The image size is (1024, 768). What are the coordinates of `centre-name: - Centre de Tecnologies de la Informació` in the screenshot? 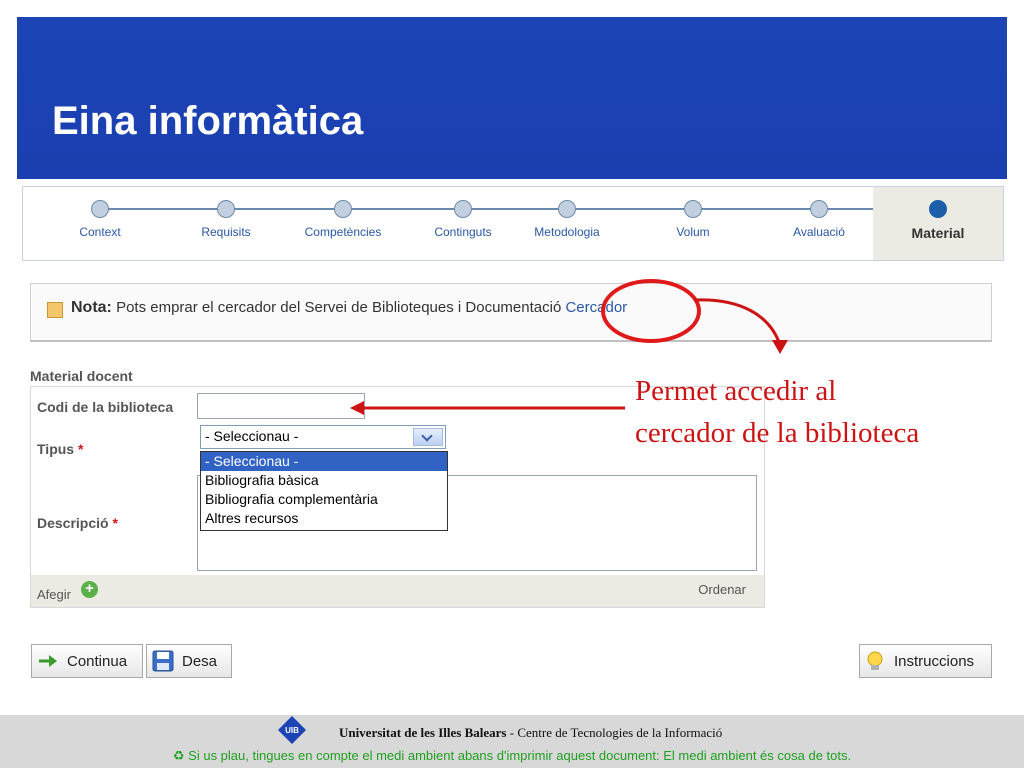 It's located at (616, 732).